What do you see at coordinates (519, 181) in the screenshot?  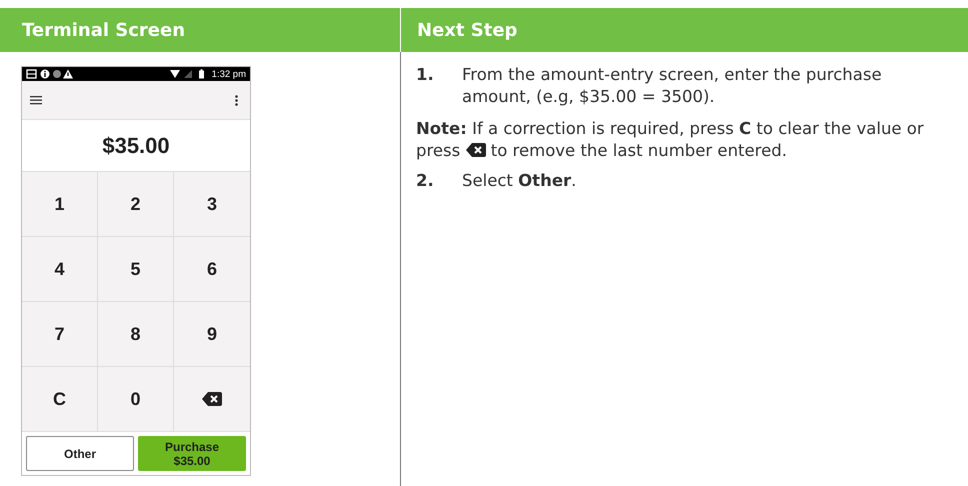 I see `step-text: Select Other.` at bounding box center [519, 181].